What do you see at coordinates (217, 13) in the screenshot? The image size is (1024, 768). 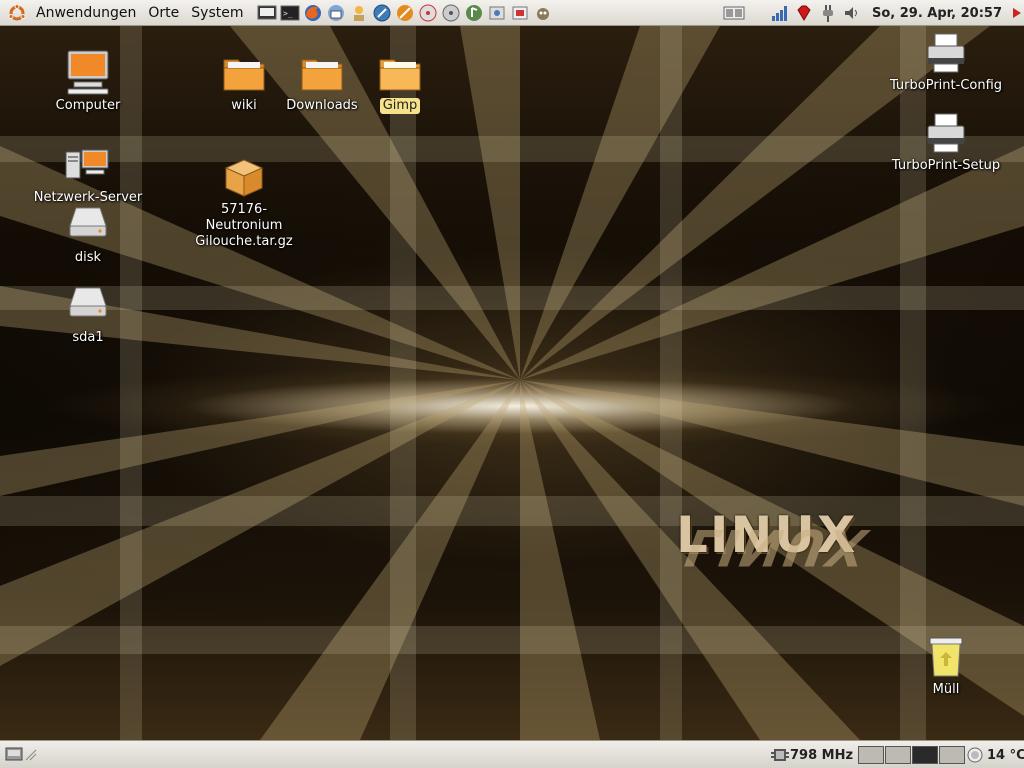 I see `menu-system: System` at bounding box center [217, 13].